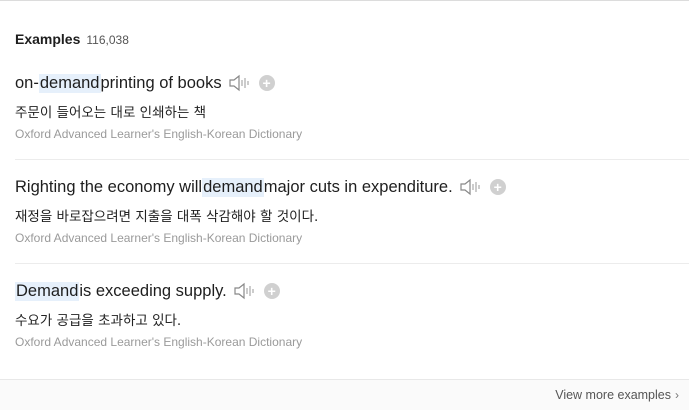 This screenshot has height=410, width=689. Describe the element at coordinates (344, 0) in the screenshot. I see `top-divider` at that location.